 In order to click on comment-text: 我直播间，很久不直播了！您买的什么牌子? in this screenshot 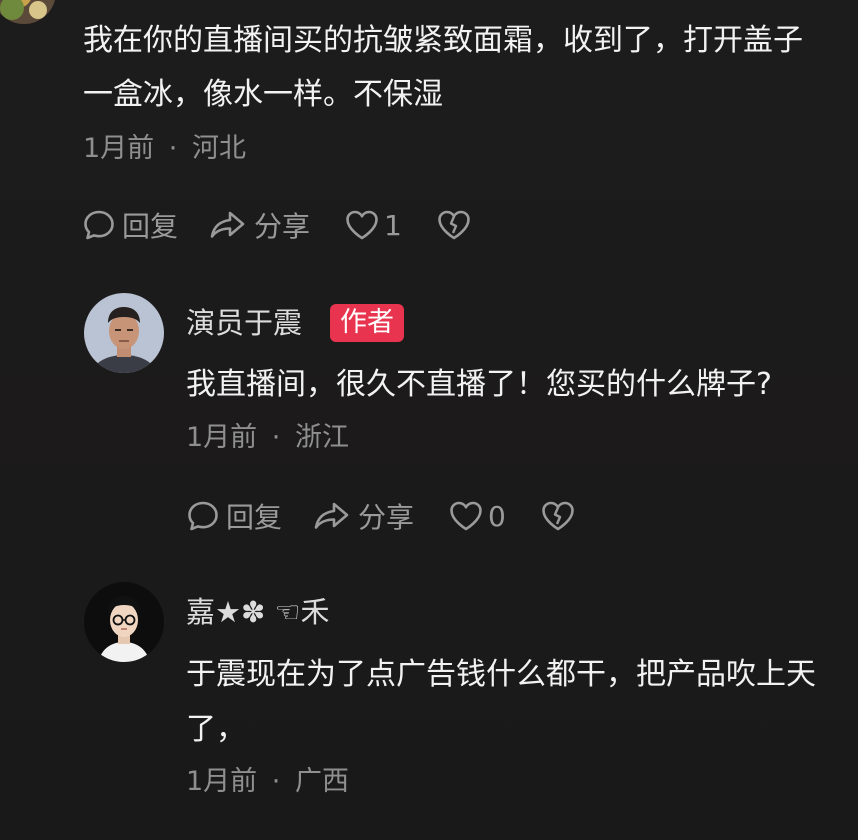, I will do `click(479, 384)`.